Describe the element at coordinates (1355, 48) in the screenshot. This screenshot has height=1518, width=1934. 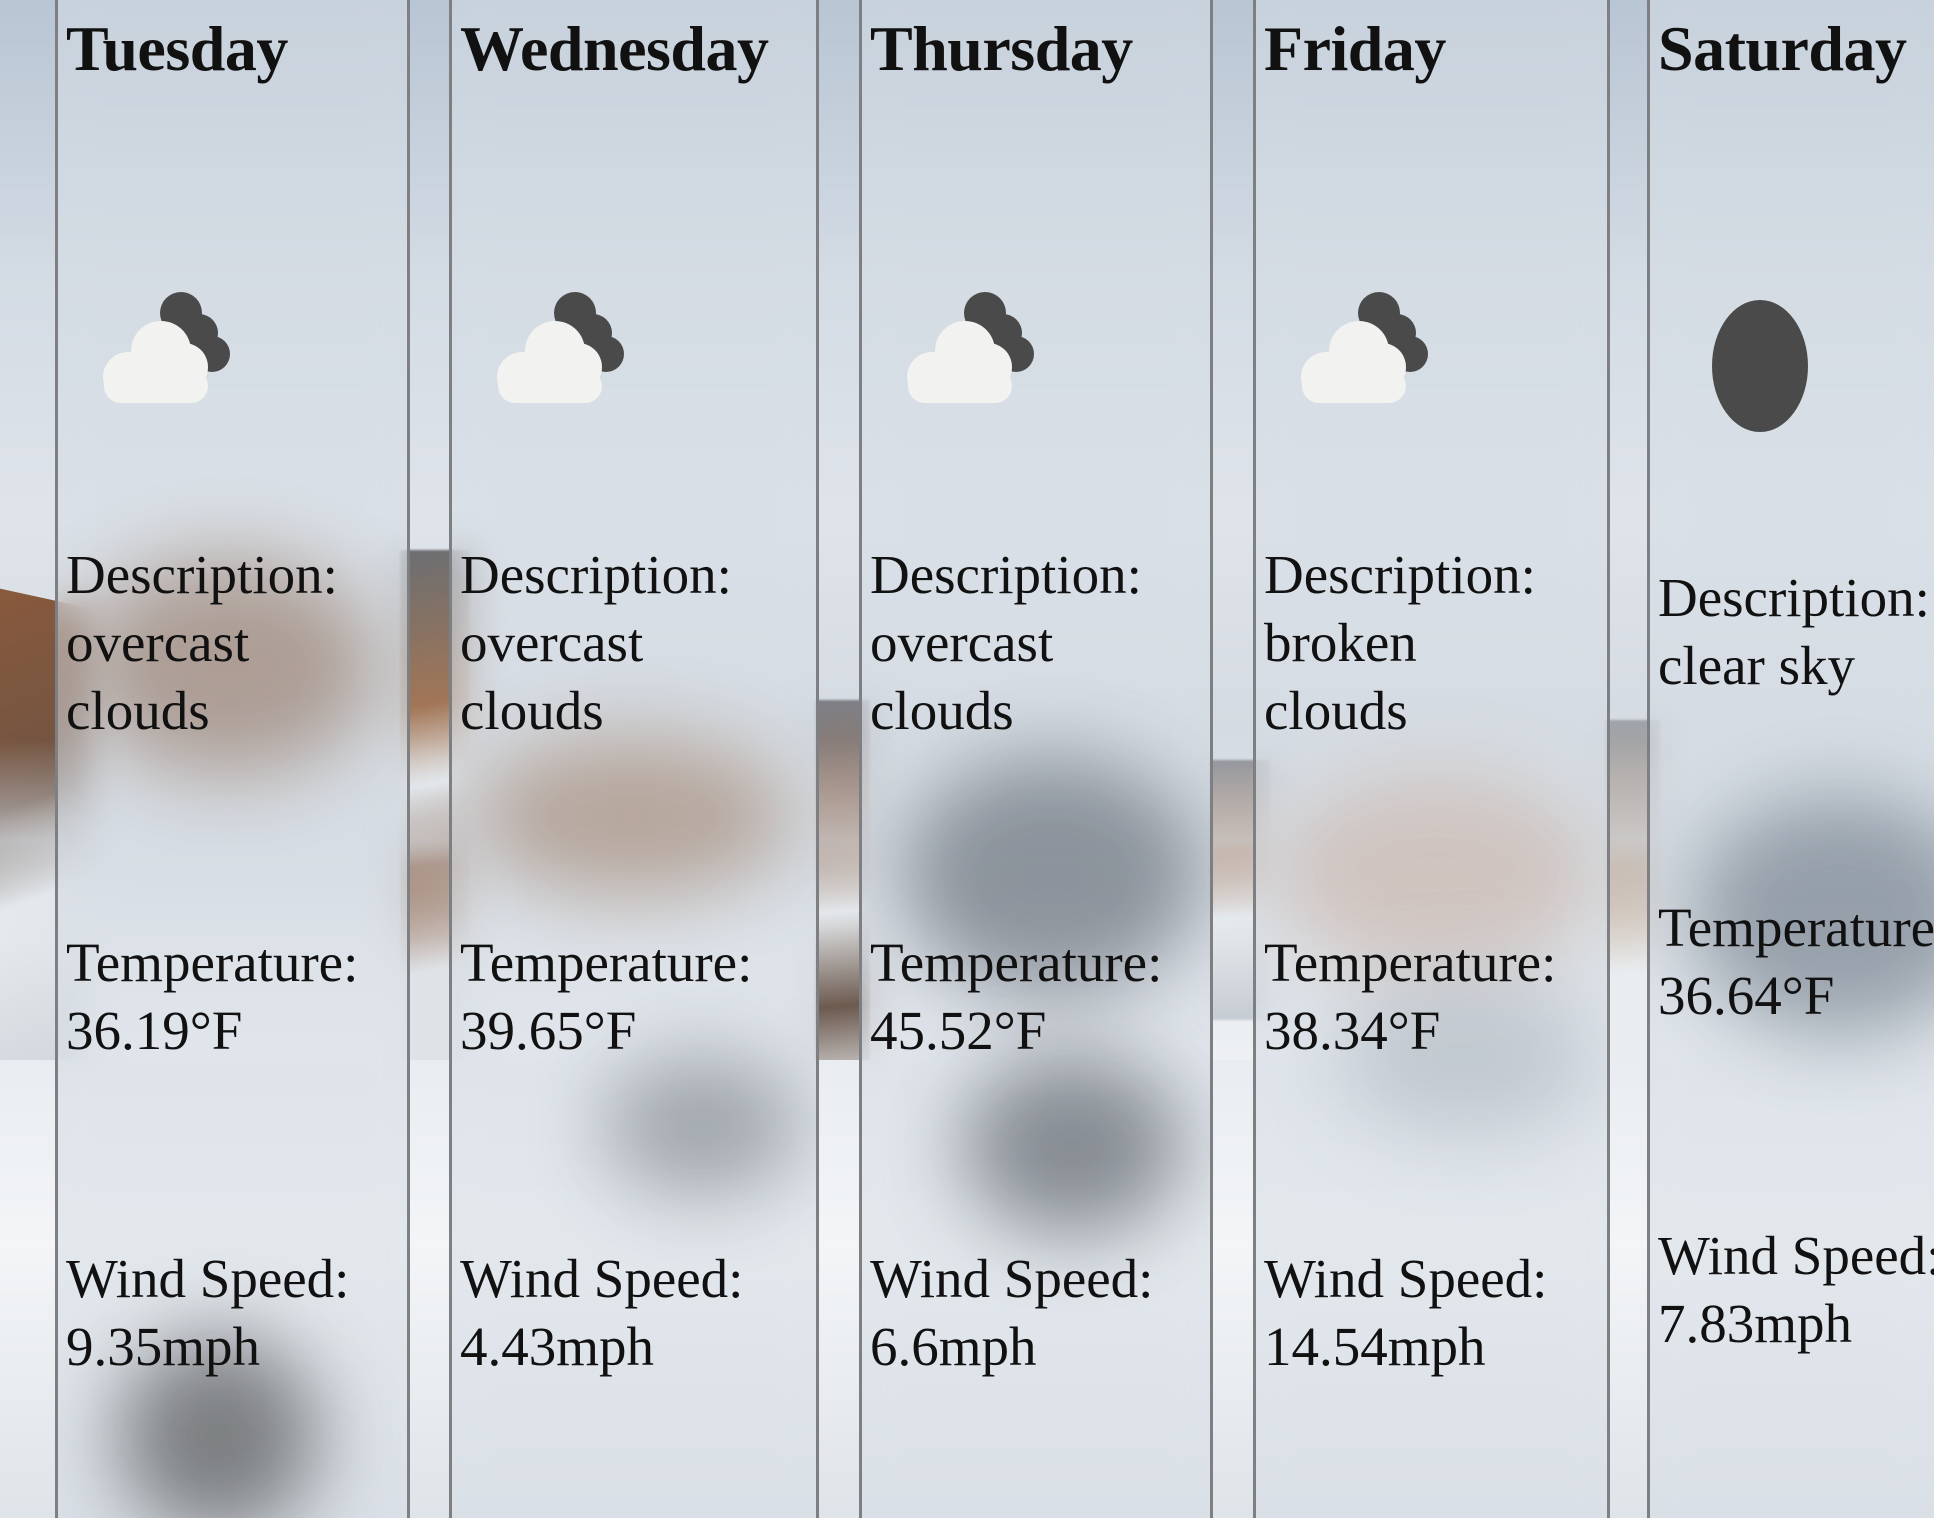
I see `day-title: Friday` at that location.